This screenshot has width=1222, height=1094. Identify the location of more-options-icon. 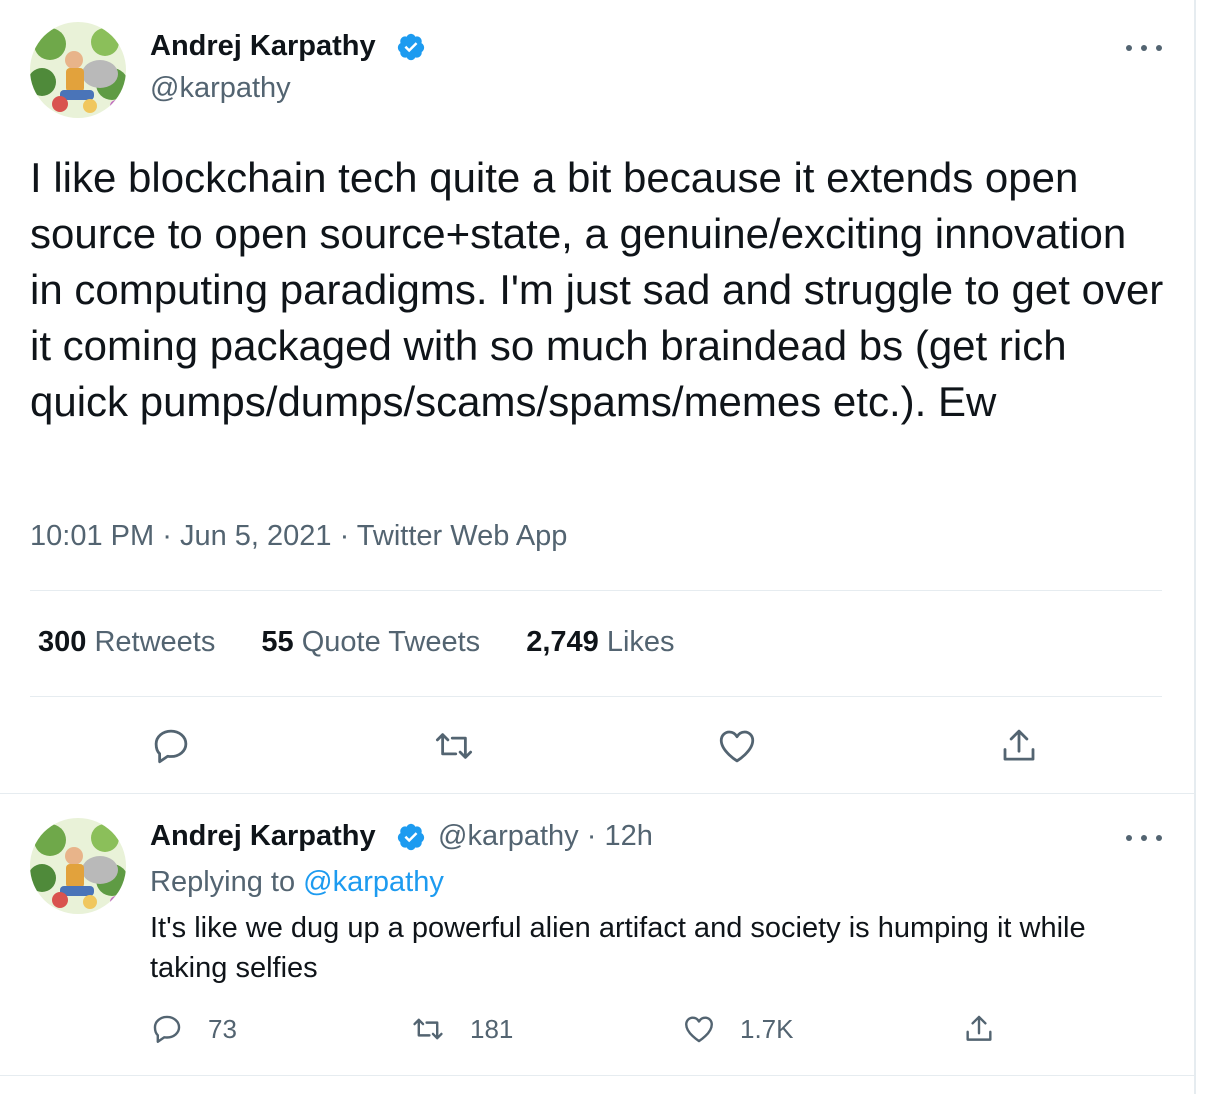
(1144, 48).